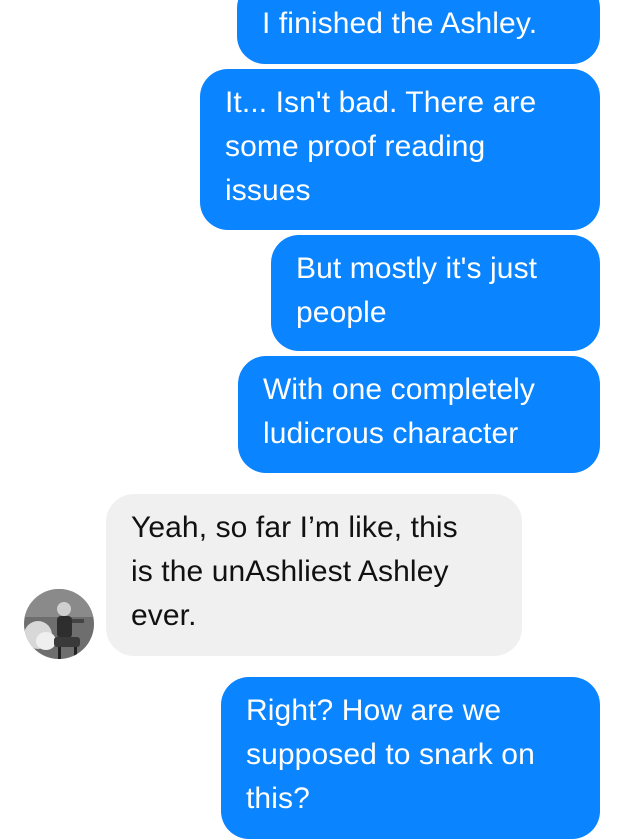  What do you see at coordinates (418, 32) in the screenshot?
I see `outgoing-message-bubble: I finished the Ashley.` at bounding box center [418, 32].